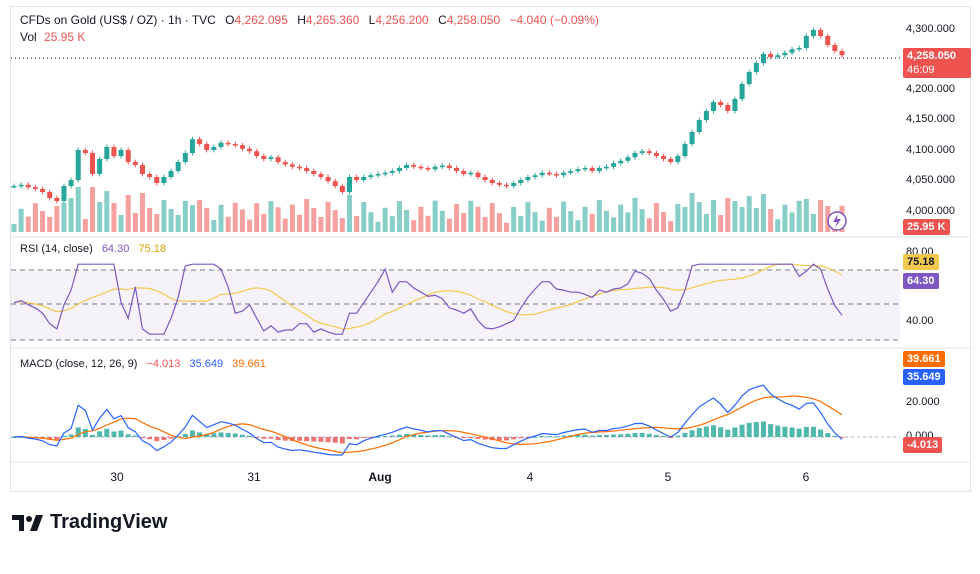 The width and height of the screenshot is (980, 574). Describe the element at coordinates (930, 119) in the screenshot. I see `price-axis-label: 4,150.000` at that location.